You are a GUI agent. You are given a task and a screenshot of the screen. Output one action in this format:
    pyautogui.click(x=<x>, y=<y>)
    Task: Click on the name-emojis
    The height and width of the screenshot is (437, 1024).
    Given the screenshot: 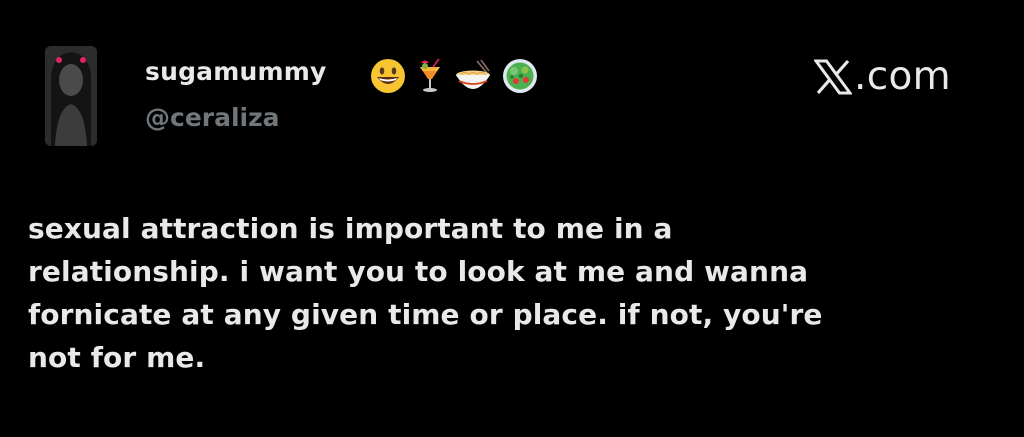 What is the action you would take?
    pyautogui.click(x=454, y=76)
    